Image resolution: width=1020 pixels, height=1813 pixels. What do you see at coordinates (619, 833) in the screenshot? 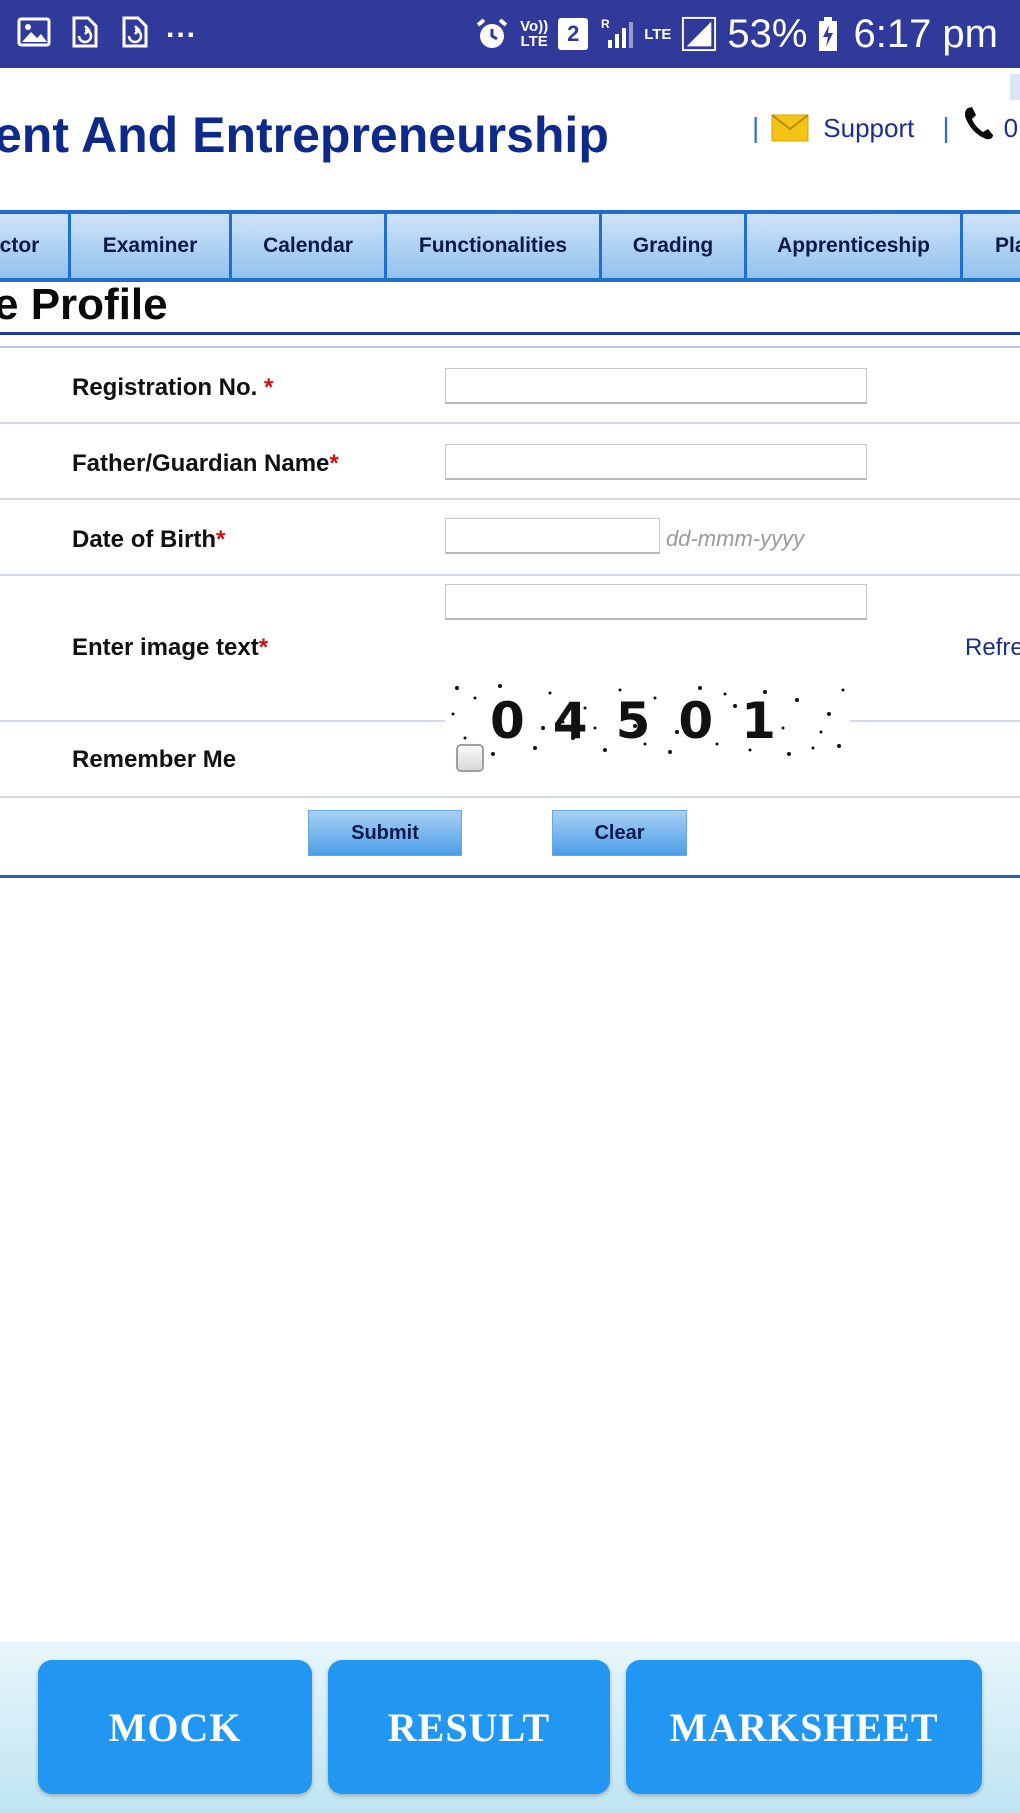
I see `clear-button: Clear` at bounding box center [619, 833].